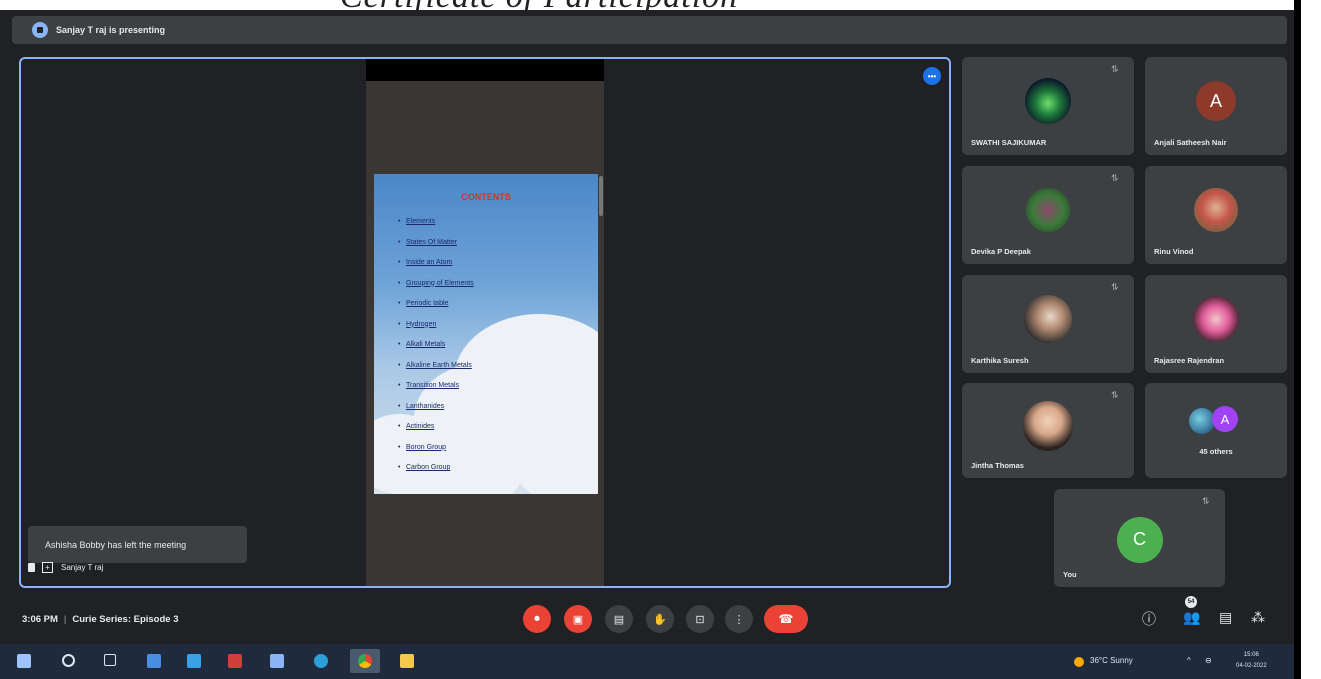 This screenshot has height=679, width=1321. What do you see at coordinates (436, 310) in the screenshot?
I see `slide-item: Periodic table` at bounding box center [436, 310].